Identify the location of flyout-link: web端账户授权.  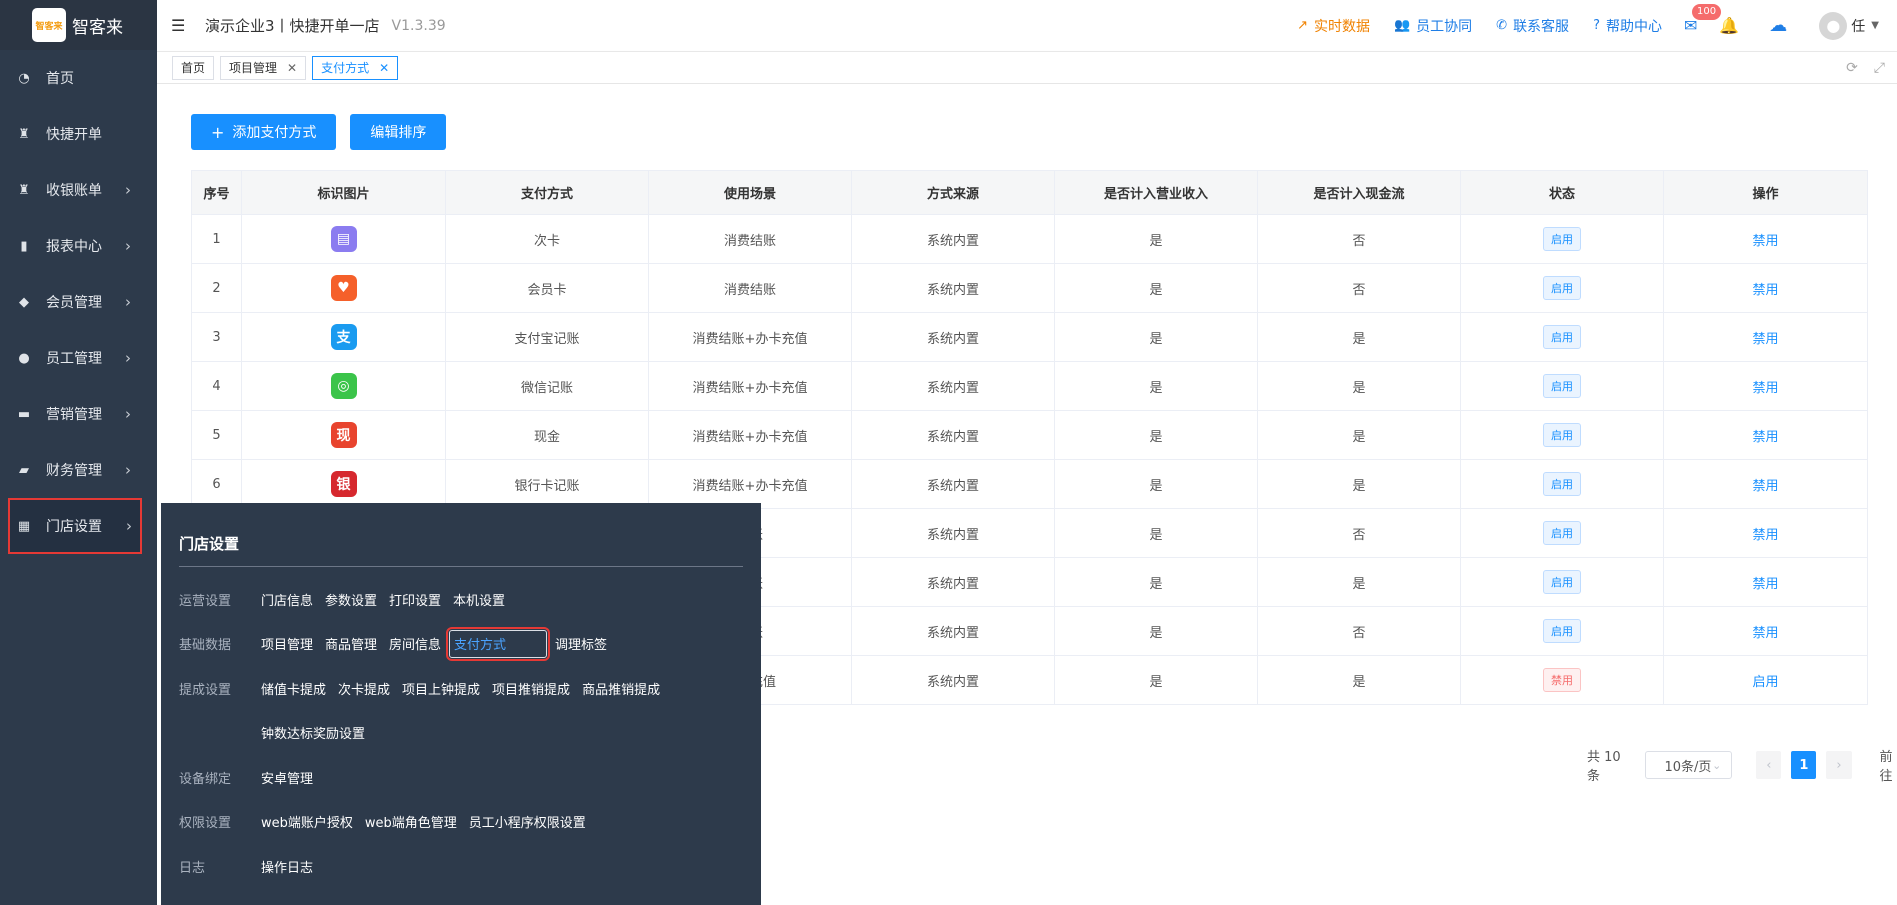
(307, 821).